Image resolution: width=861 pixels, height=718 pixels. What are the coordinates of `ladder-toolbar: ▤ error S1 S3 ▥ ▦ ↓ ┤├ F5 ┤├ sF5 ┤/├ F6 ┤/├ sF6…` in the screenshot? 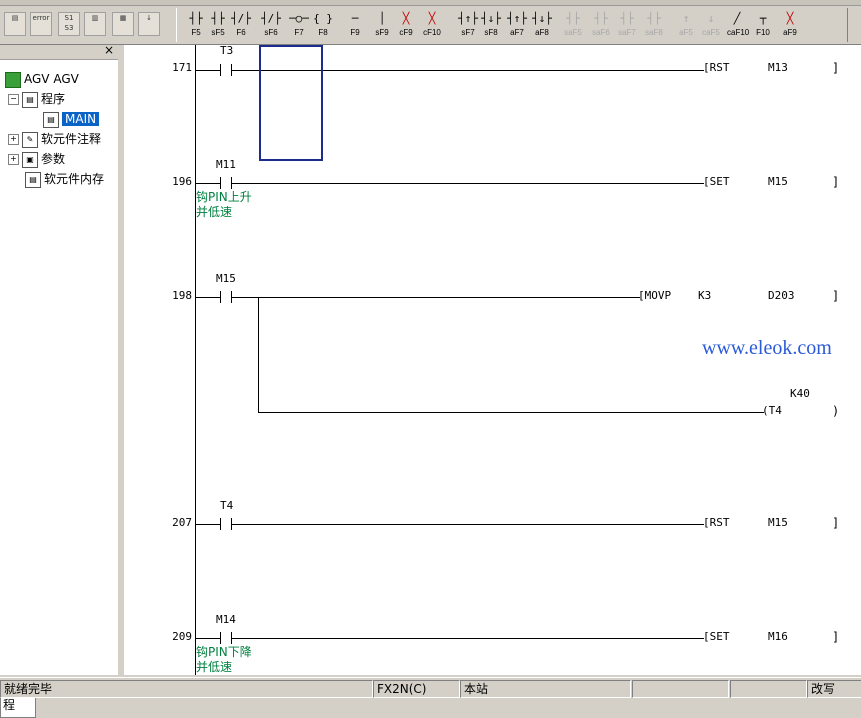 It's located at (430, 22).